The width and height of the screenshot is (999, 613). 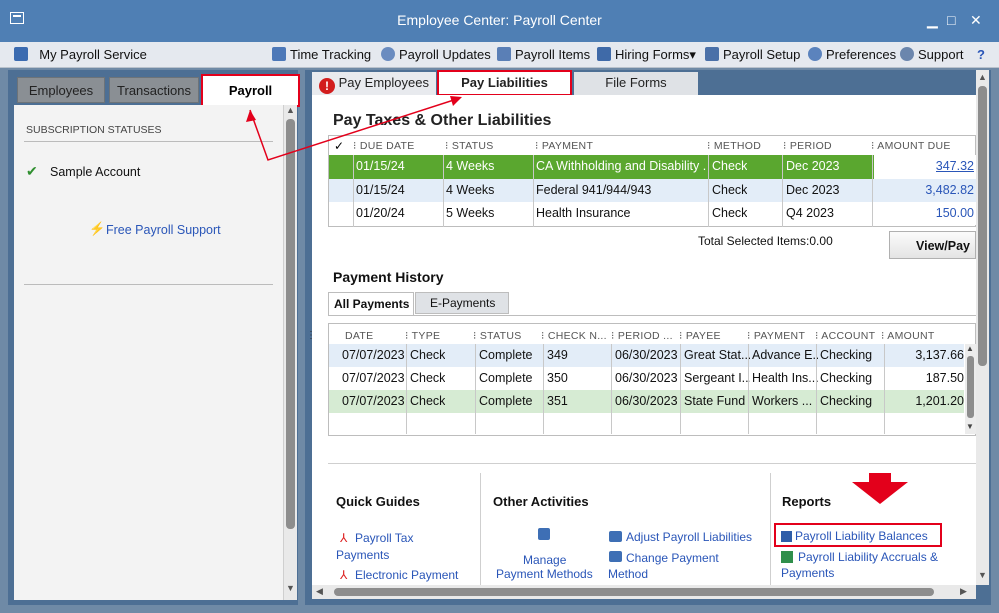 I want to click on annotation-arrows, so click(x=354, y=128).